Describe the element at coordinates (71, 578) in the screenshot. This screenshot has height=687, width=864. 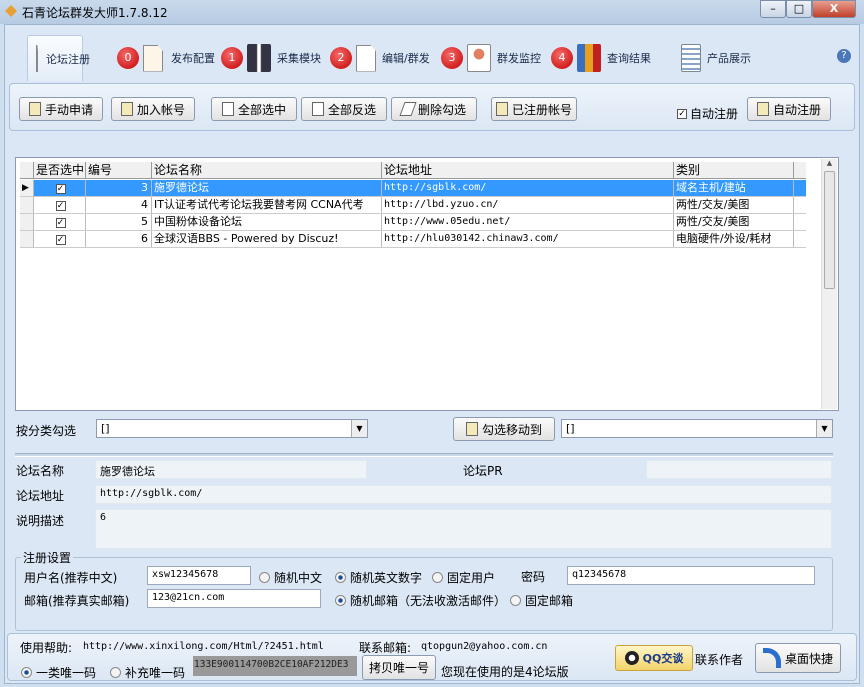
I see `username-label: 用户名(推荐中文)` at that location.